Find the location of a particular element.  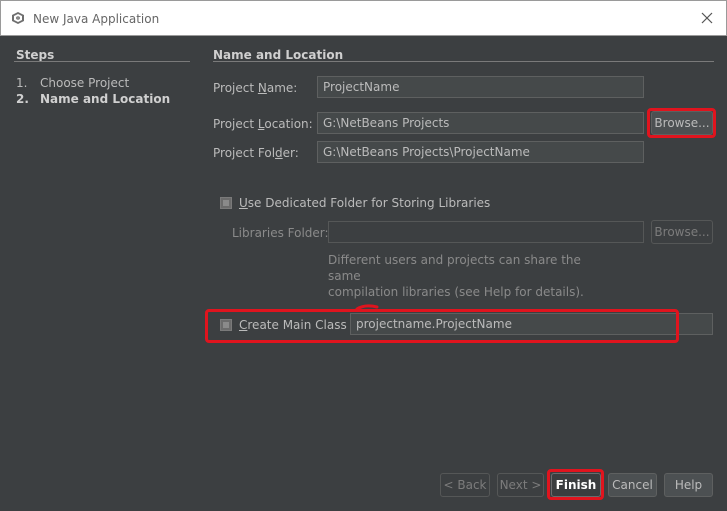

step-name-and-location: 2. Name and Location is located at coordinates (93, 99).